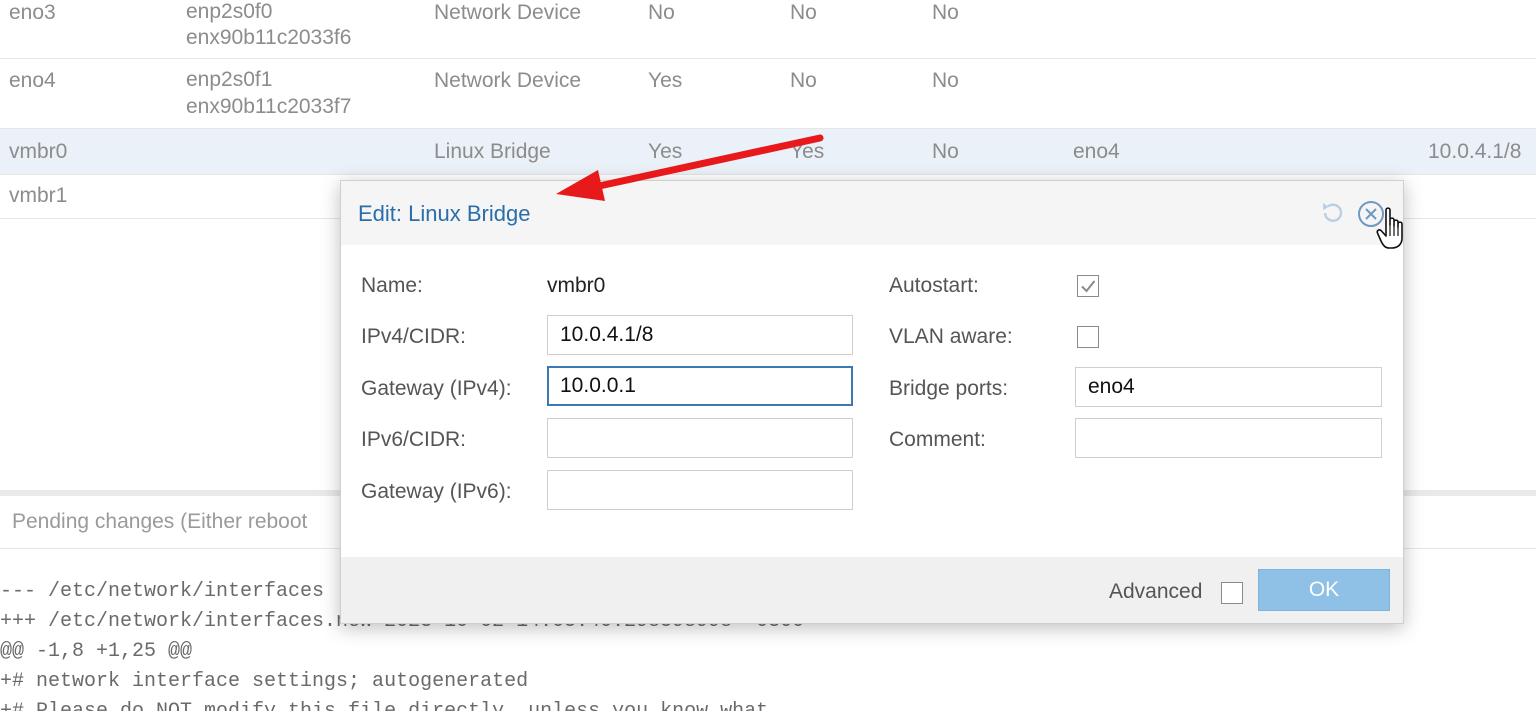 This screenshot has width=1536, height=711. Describe the element at coordinates (414, 336) in the screenshot. I see `ipv4-cidr-label: IPv4/CIDR:` at that location.